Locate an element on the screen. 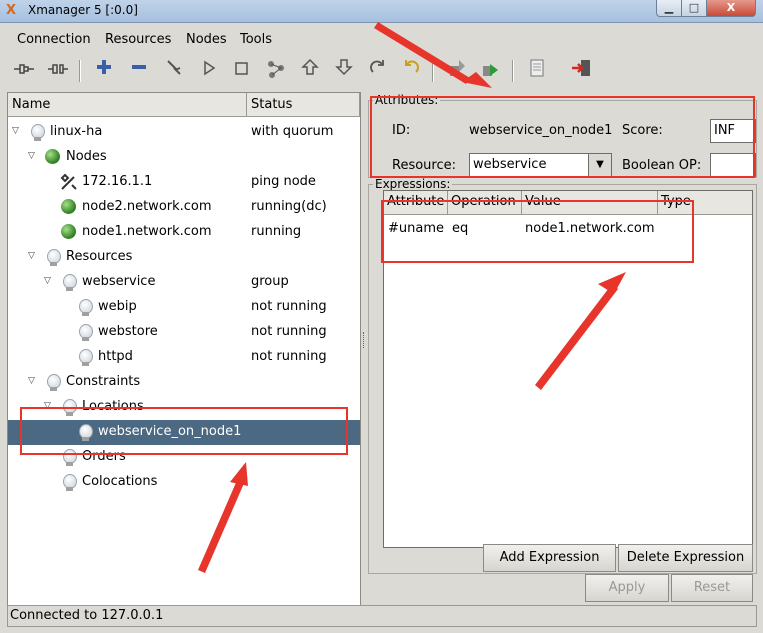 Image resolution: width=763 pixels, height=633 pixels. arrow-to-tree is located at coordinates (221, 525).